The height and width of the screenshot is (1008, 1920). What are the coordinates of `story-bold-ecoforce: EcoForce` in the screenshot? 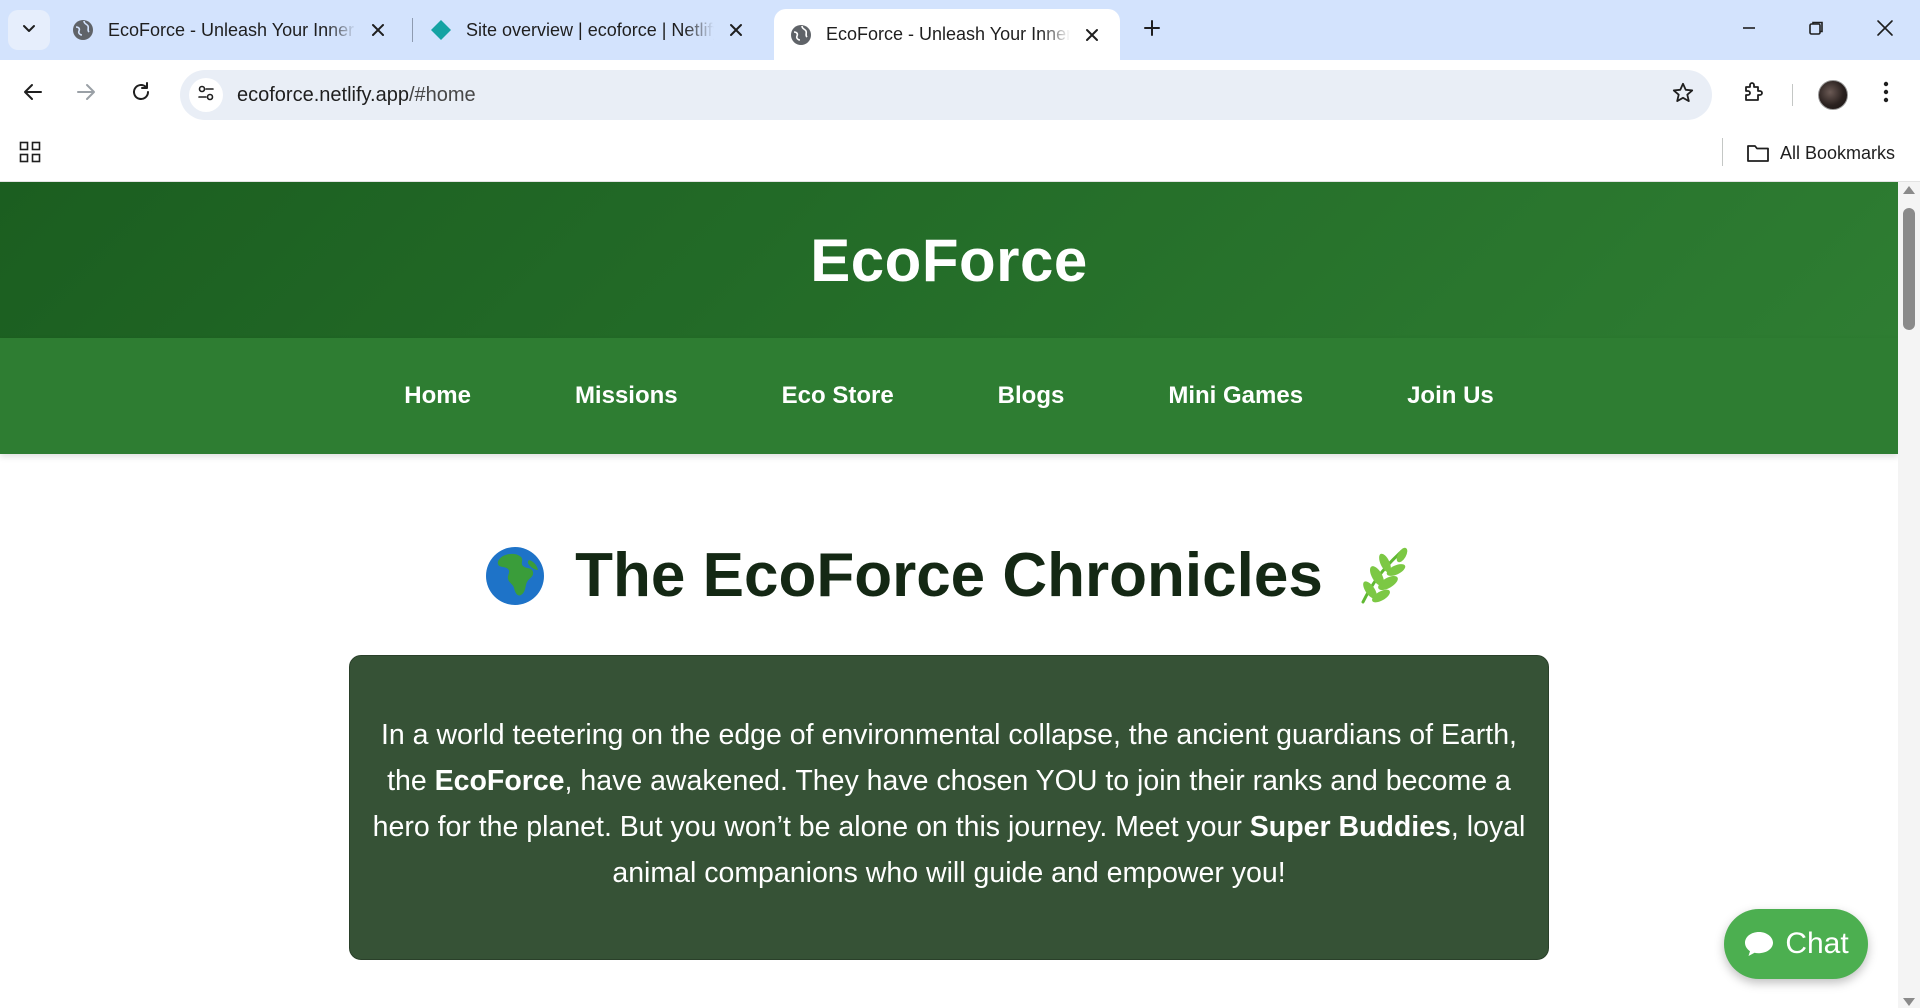 It's located at (499, 781).